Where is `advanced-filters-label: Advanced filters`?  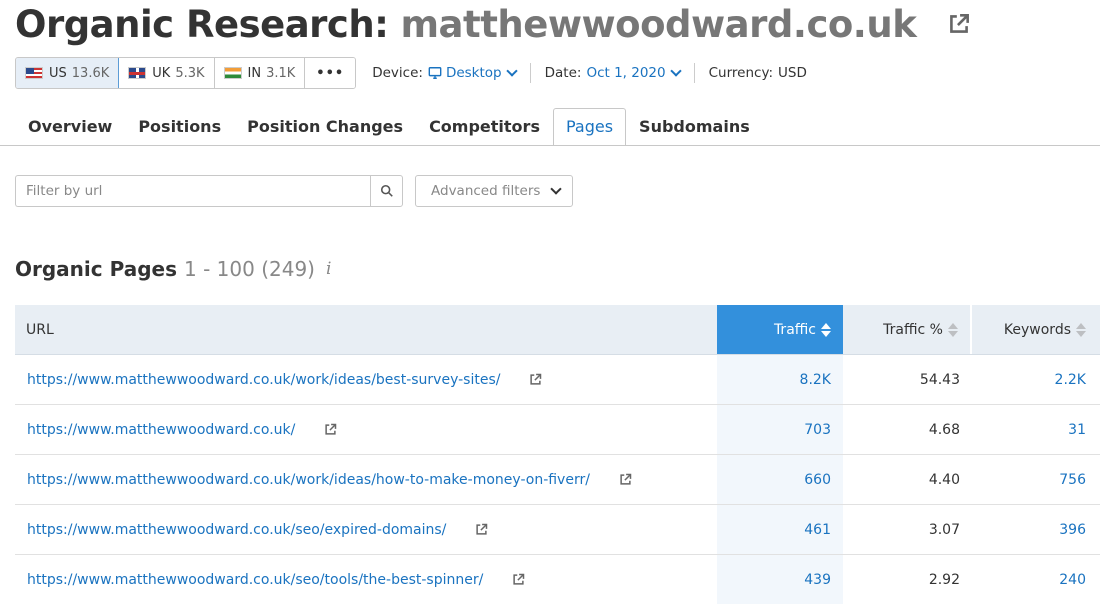 advanced-filters-label: Advanced filters is located at coordinates (486, 191).